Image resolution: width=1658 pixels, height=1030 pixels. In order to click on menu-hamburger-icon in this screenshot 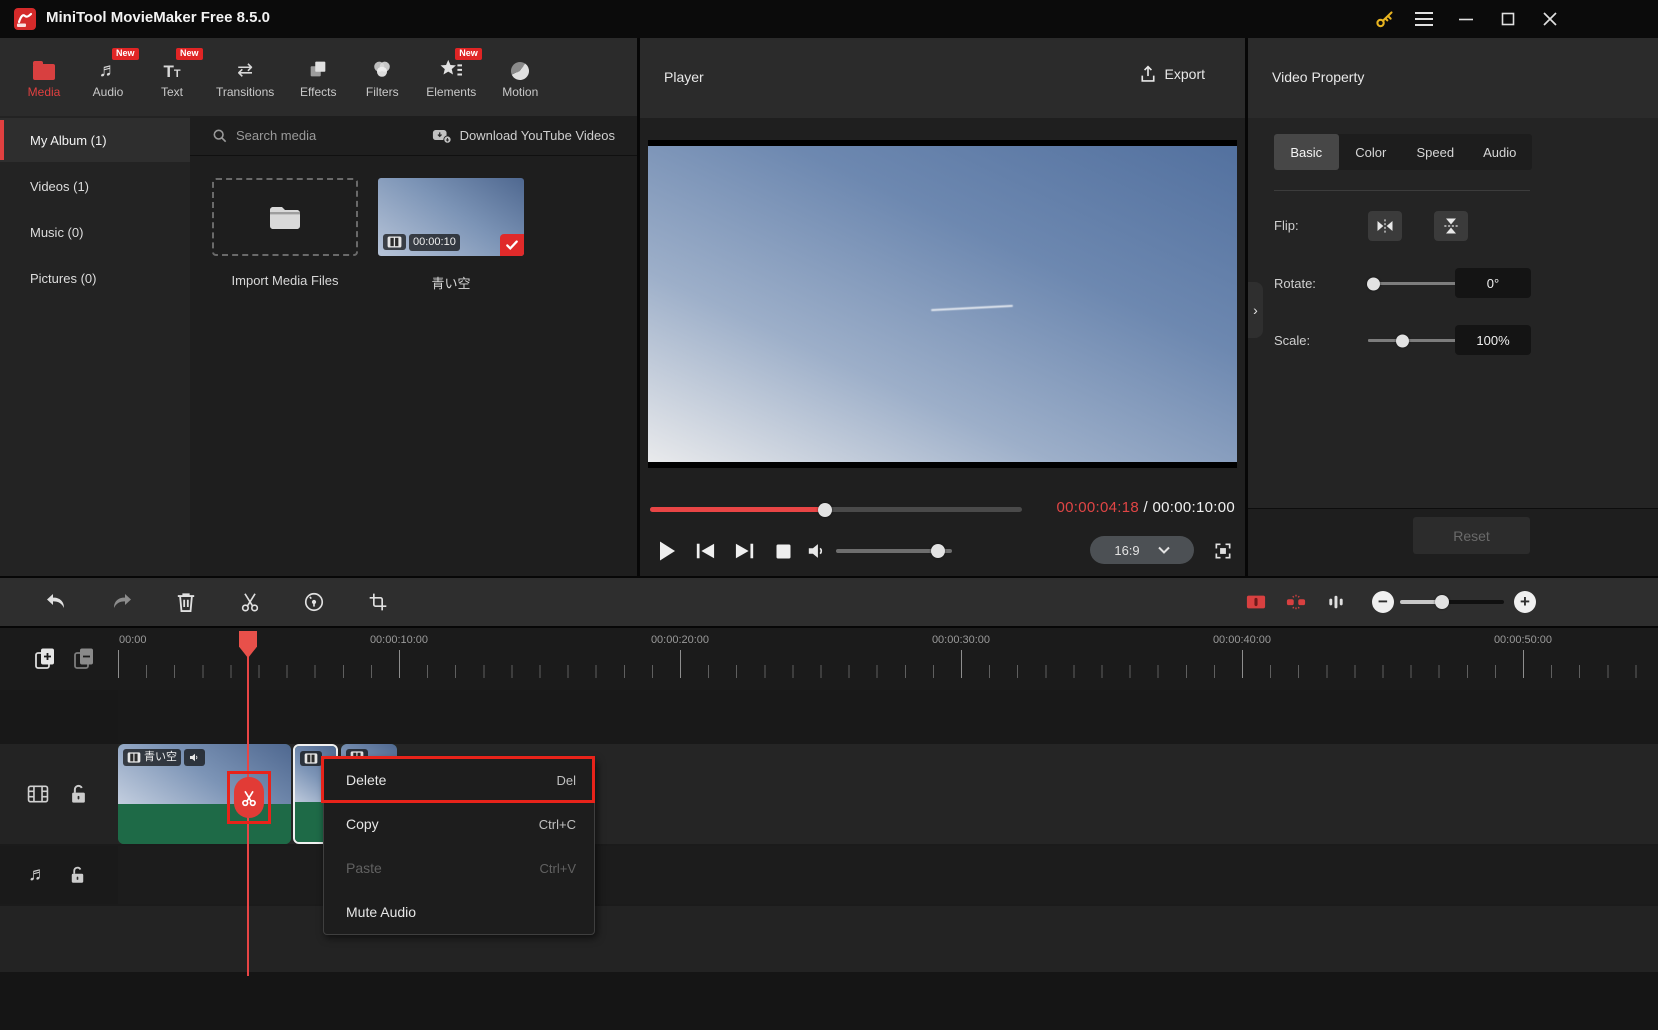, I will do `click(1424, 19)`.